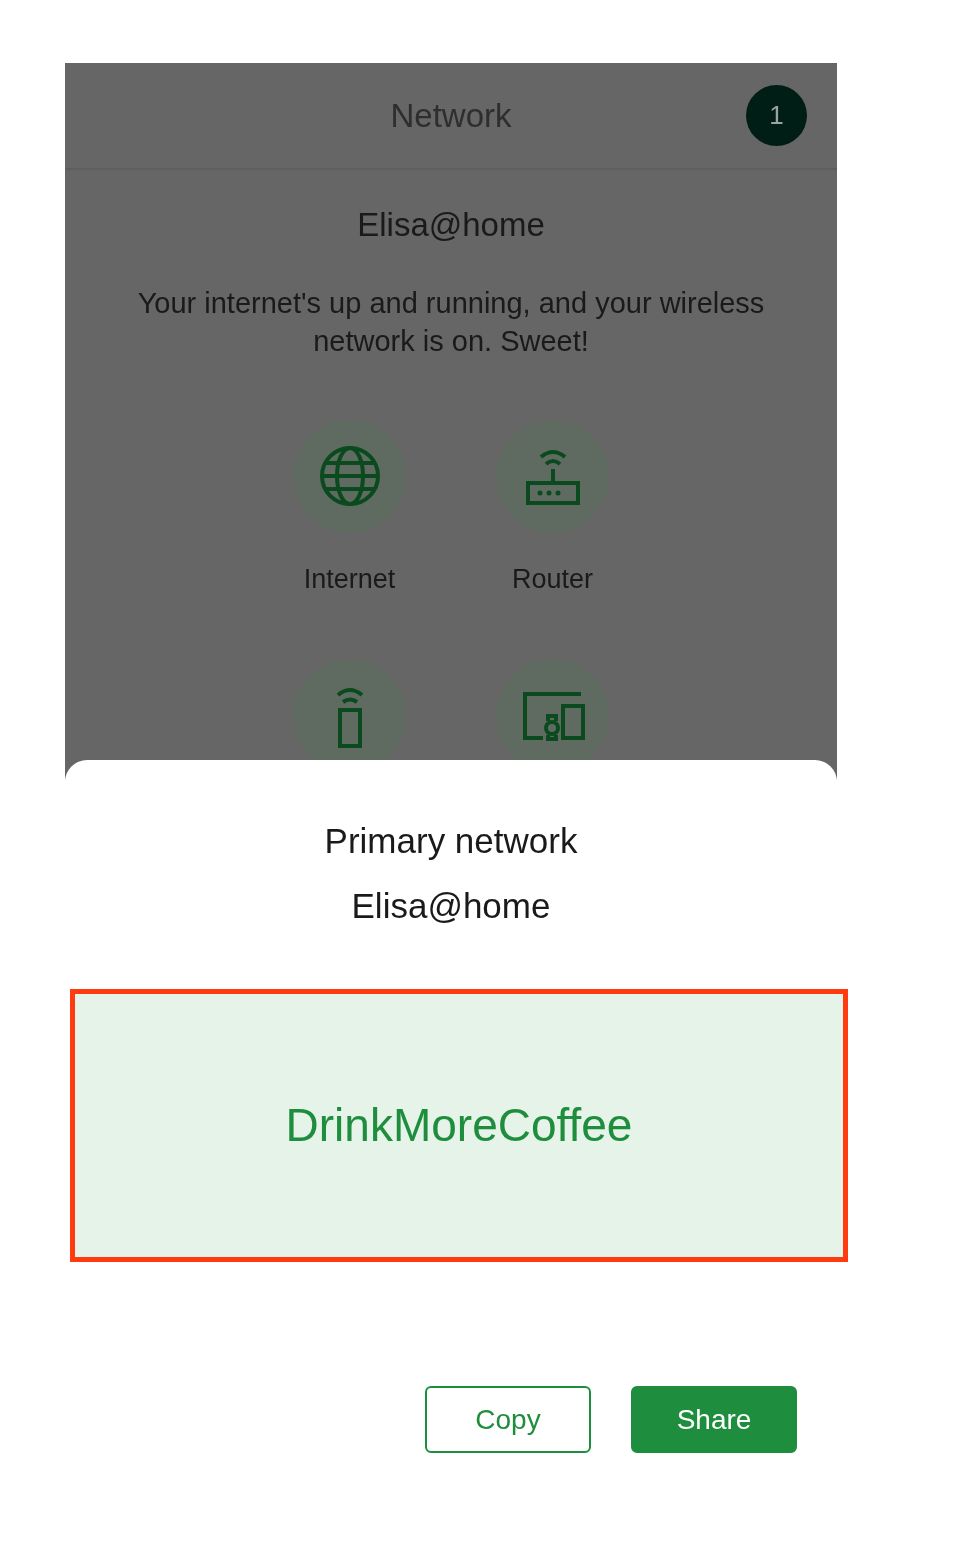 The image size is (958, 1546). I want to click on status-message: Your internet's up and running, and your wireless network is on. Sweet!, so click(451, 322).